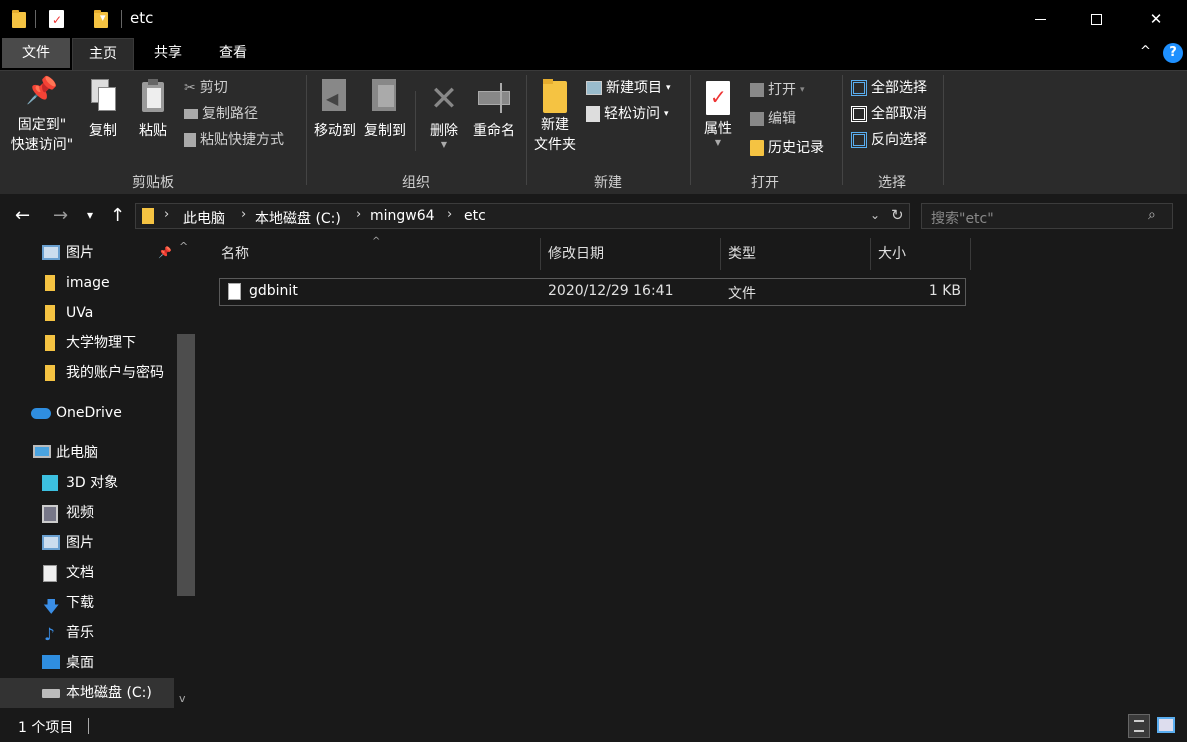 This screenshot has height=742, width=1187. Describe the element at coordinates (335, 110) in the screenshot. I see `move-to-button: ◀ 移动到` at that location.